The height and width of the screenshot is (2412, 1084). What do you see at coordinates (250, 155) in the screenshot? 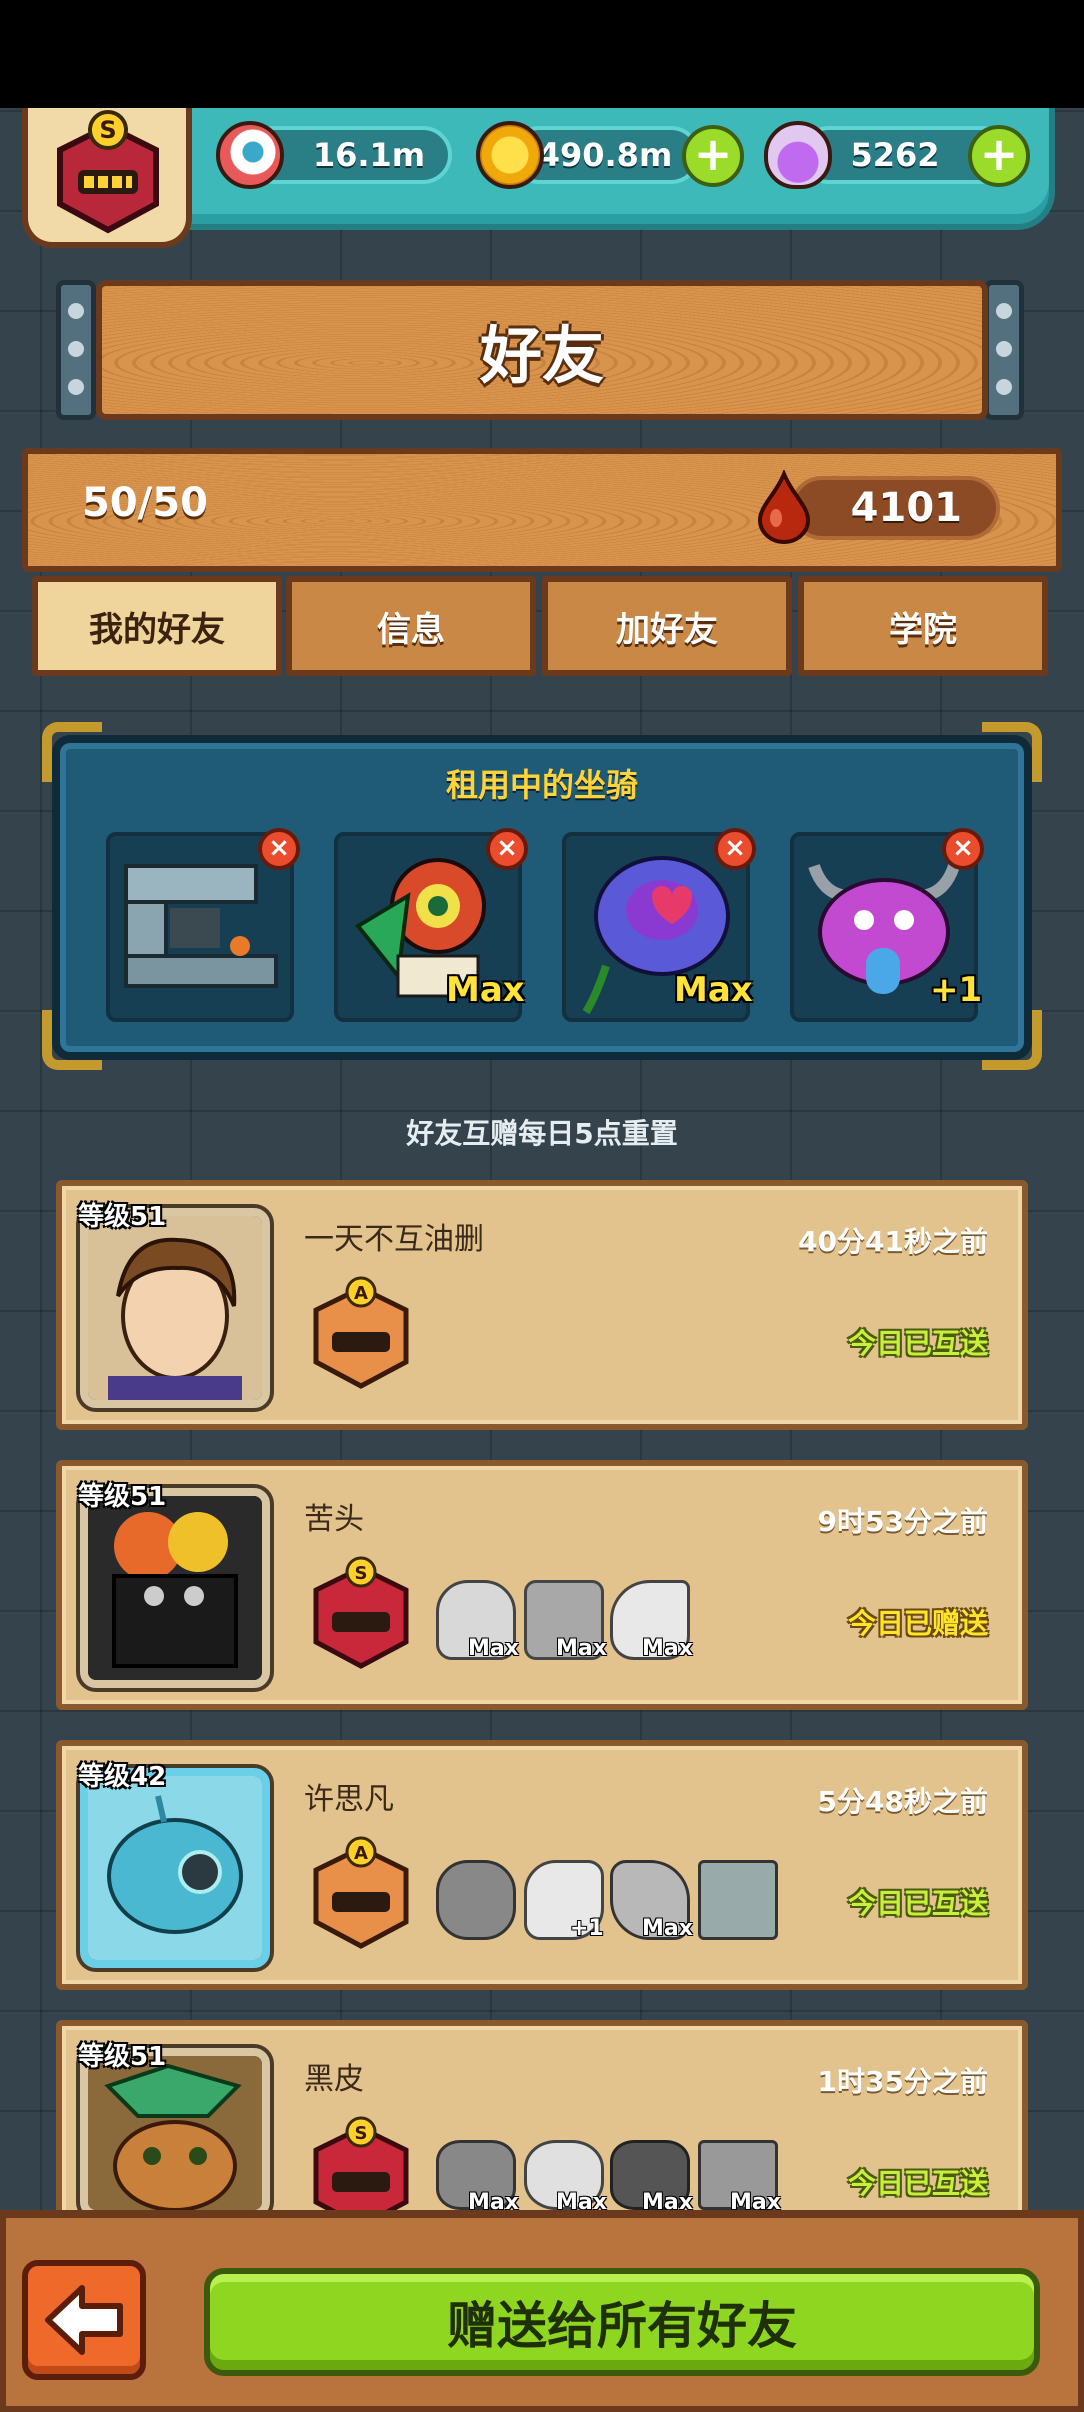
I see `eyeball-icon` at bounding box center [250, 155].